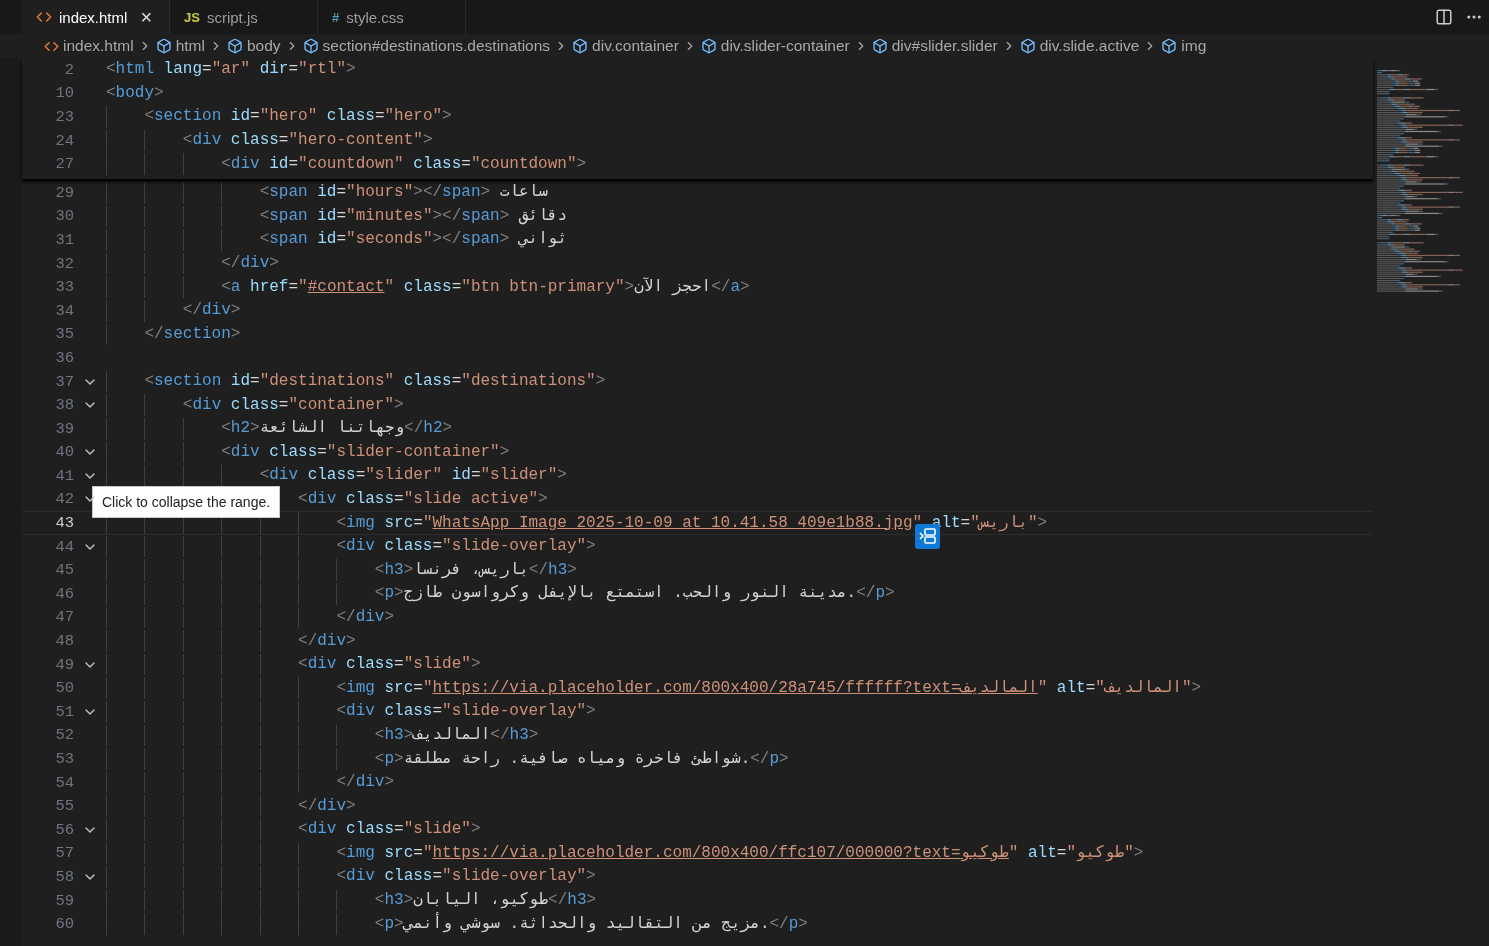 The height and width of the screenshot is (946, 1489). Describe the element at coordinates (231, 70) in the screenshot. I see `code-line: <html lang="ar" dir="rtl">` at that location.